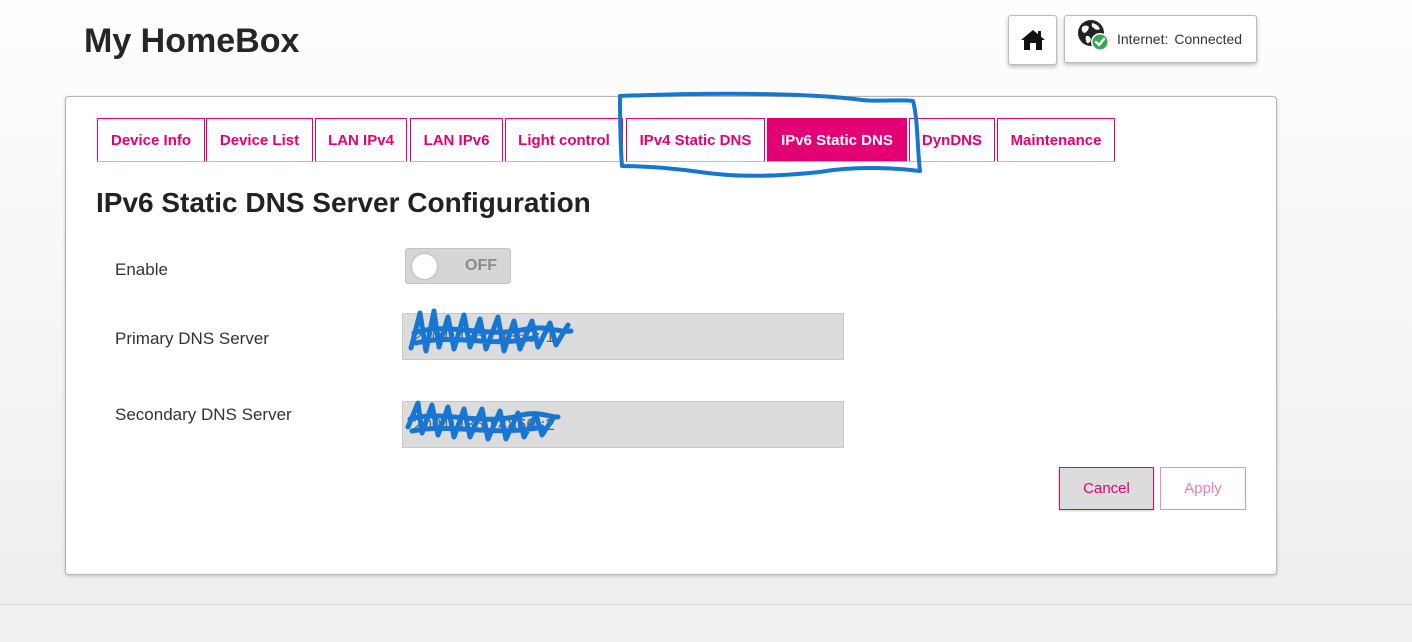 The width and height of the screenshot is (1412, 642). What do you see at coordinates (458, 266) in the screenshot?
I see `enable-toggle: OFF` at bounding box center [458, 266].